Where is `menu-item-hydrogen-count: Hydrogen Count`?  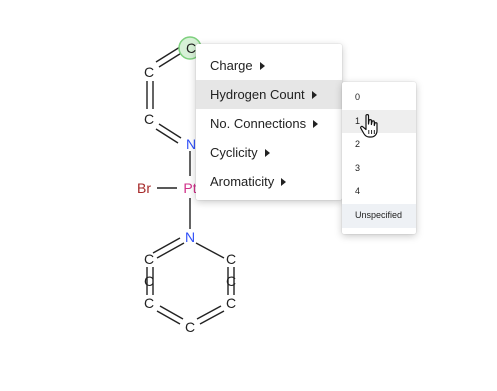 menu-item-hydrogen-count: Hydrogen Count is located at coordinates (269, 94).